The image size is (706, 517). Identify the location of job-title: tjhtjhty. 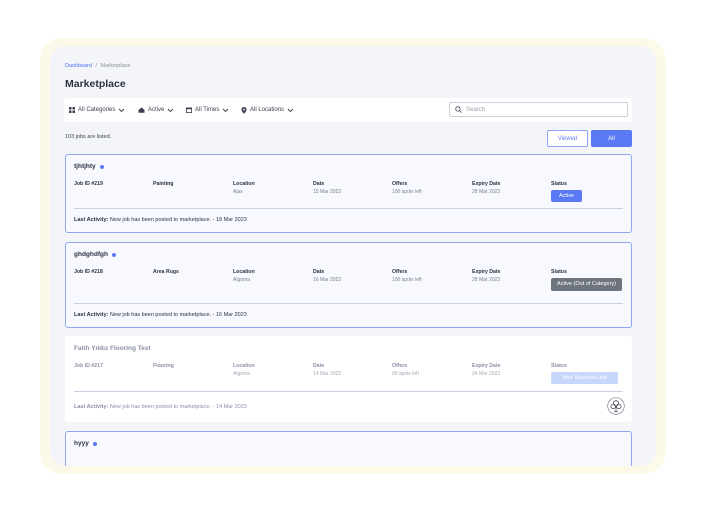
(89, 166).